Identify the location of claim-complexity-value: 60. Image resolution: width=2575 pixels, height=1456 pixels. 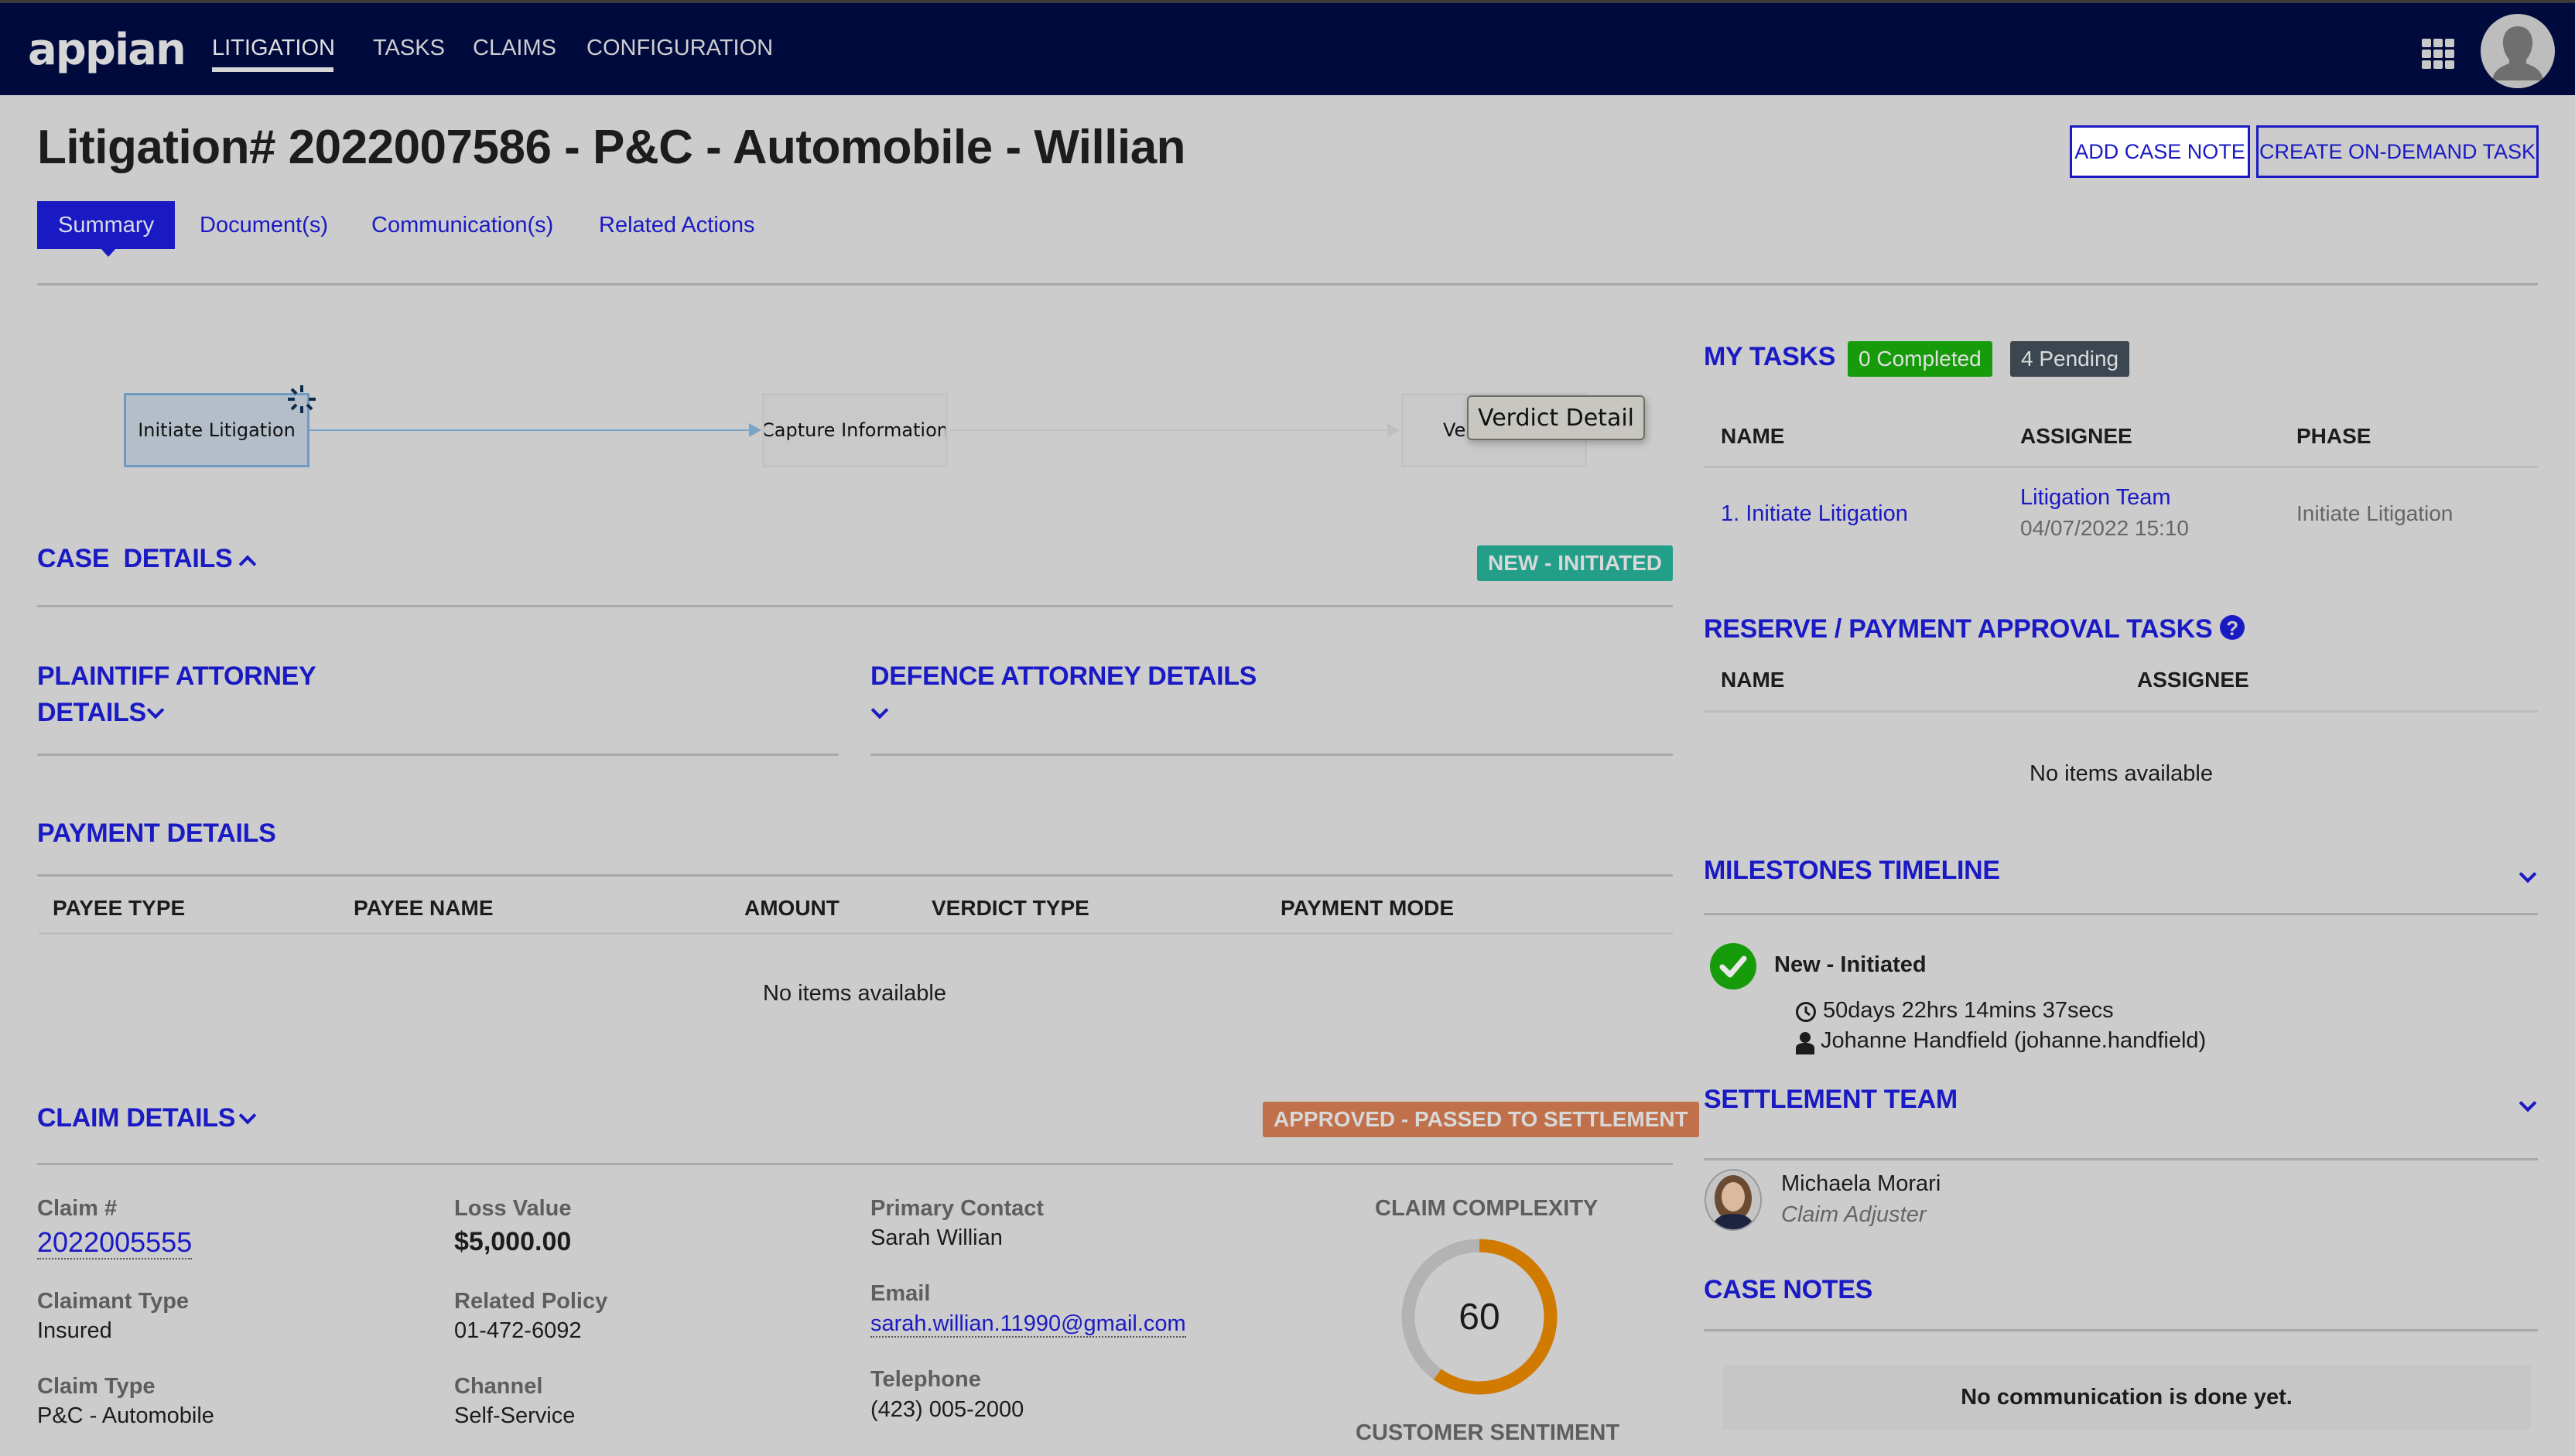
(1479, 1317).